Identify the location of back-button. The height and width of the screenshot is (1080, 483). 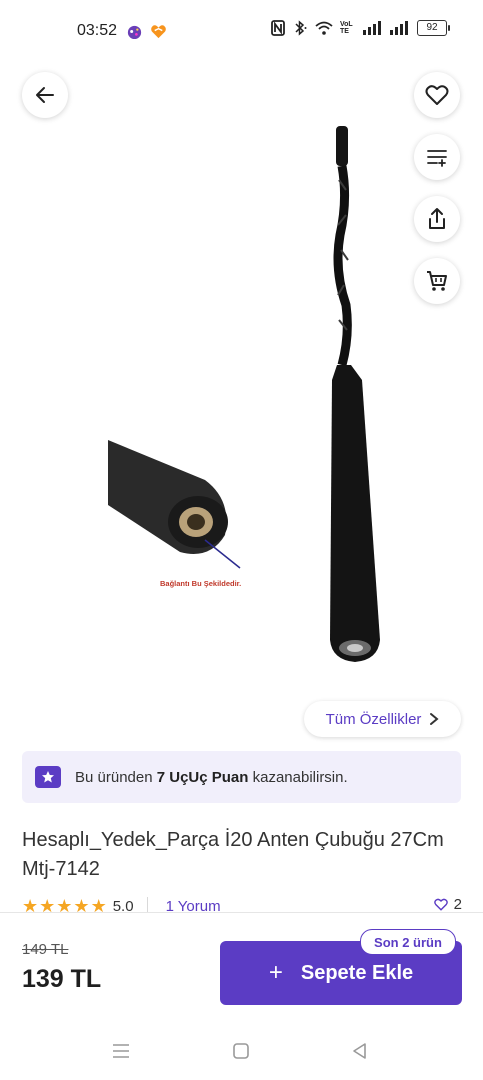
(45, 95).